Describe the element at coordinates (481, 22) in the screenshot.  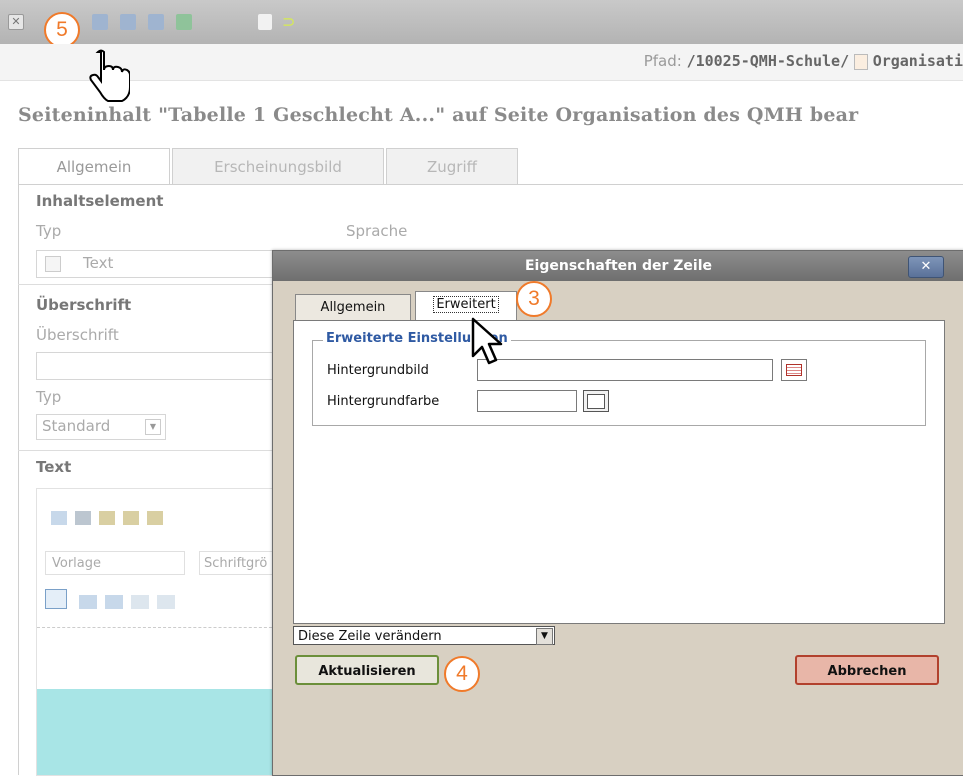
I see `top-toolbar: ✕ ⊃` at that location.